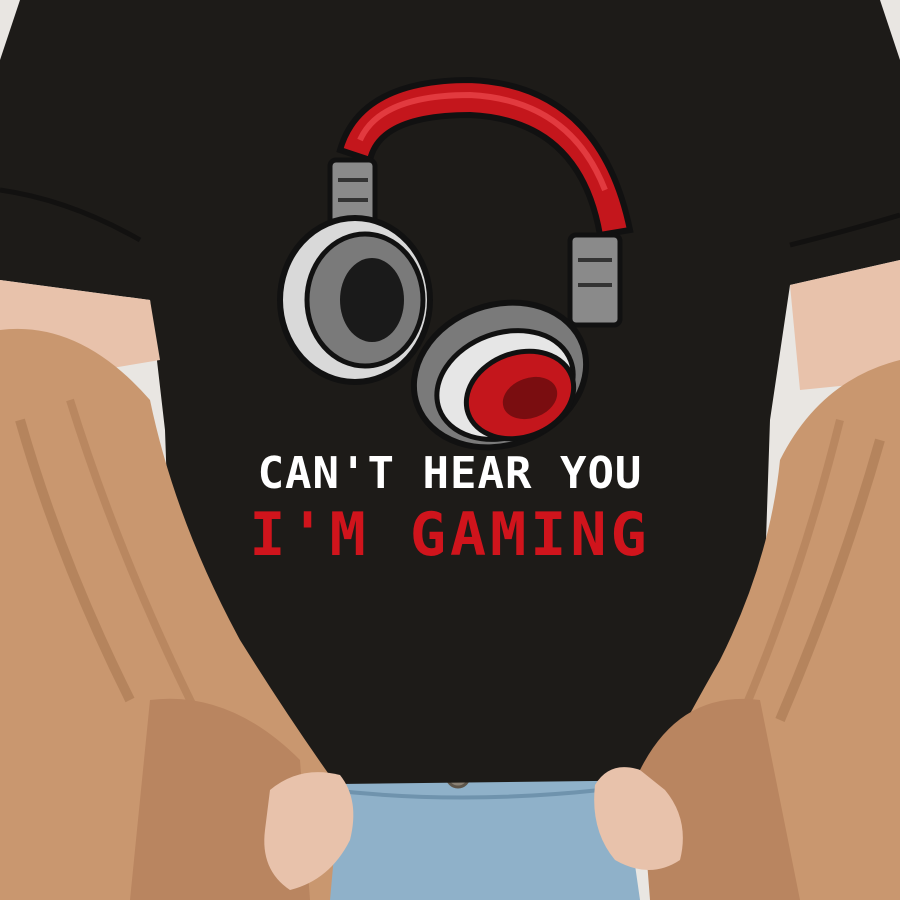 The image size is (900, 900). What do you see at coordinates (450, 473) in the screenshot?
I see `print-line-1: CAN'T HEAR YOU` at bounding box center [450, 473].